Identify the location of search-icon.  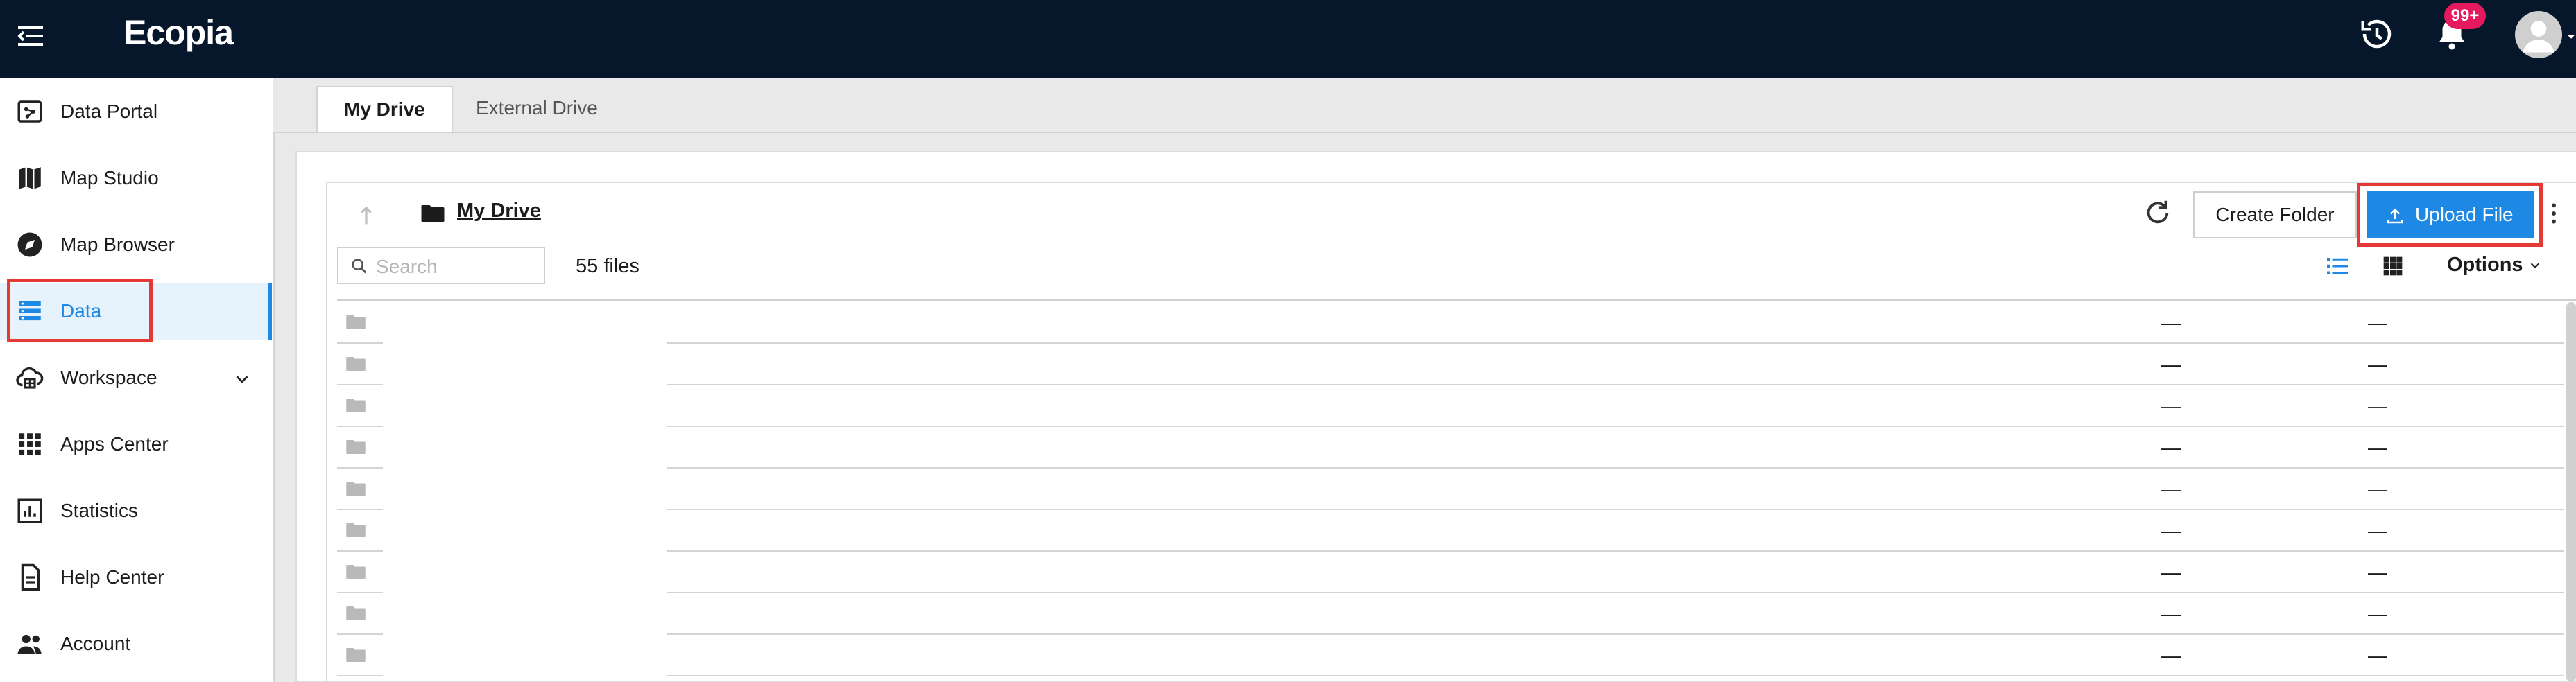
(359, 266).